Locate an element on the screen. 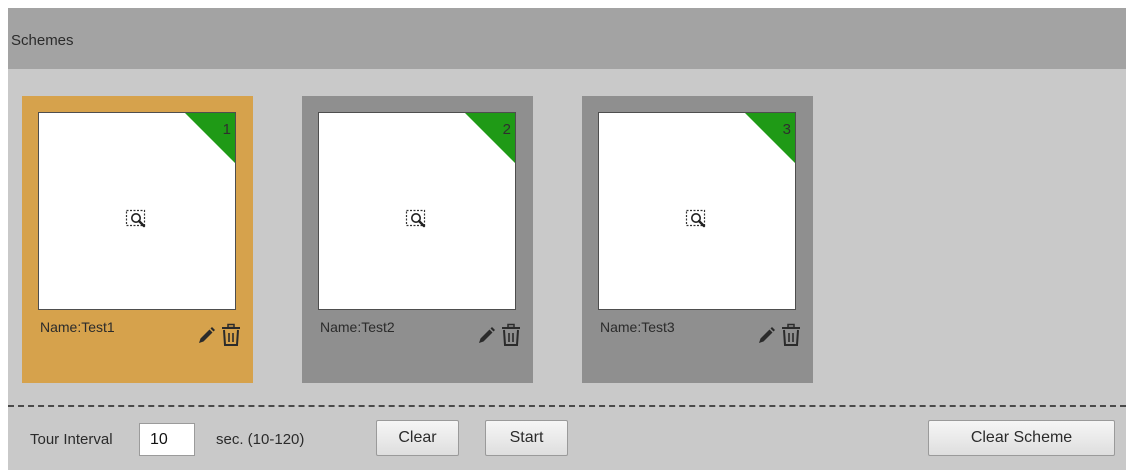  schemes-title: Schemes is located at coordinates (42, 40).